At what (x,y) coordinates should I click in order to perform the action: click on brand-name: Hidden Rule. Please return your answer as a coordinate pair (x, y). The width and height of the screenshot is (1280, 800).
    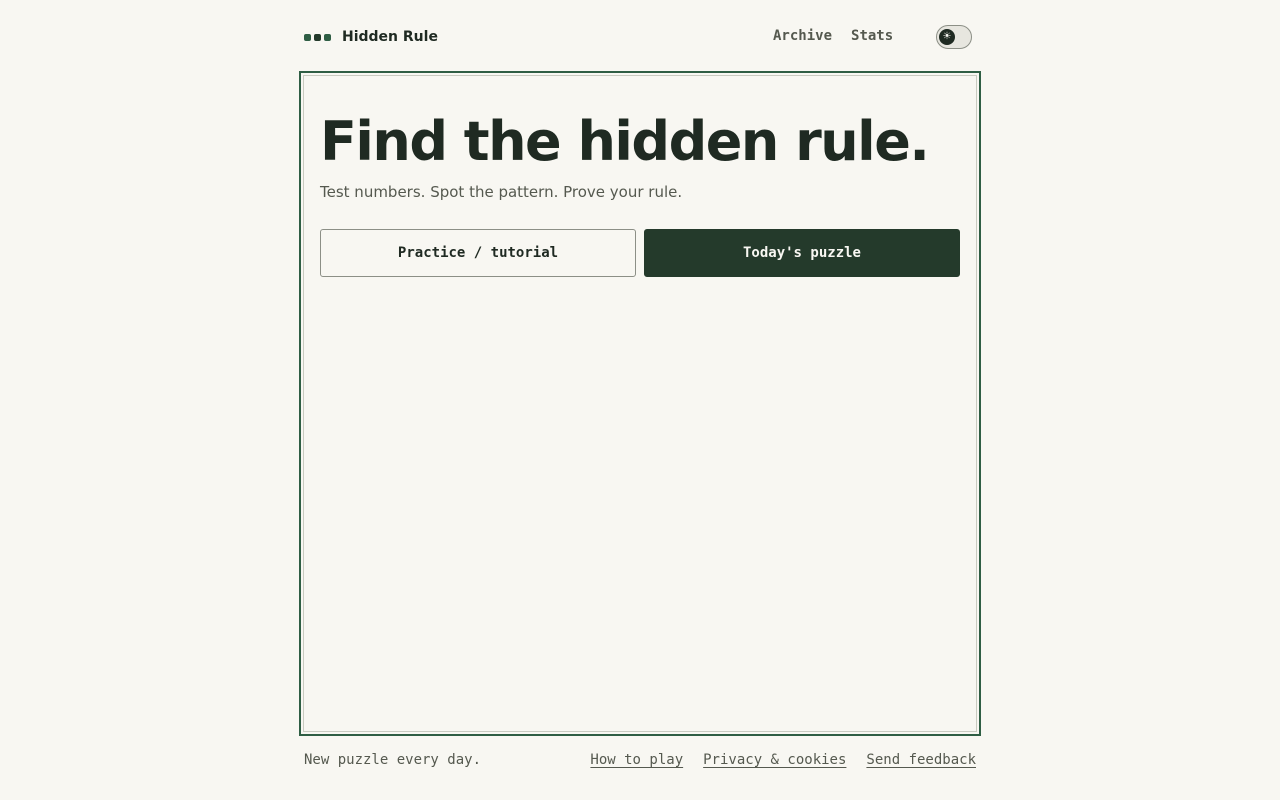
    Looking at the image, I should click on (390, 37).